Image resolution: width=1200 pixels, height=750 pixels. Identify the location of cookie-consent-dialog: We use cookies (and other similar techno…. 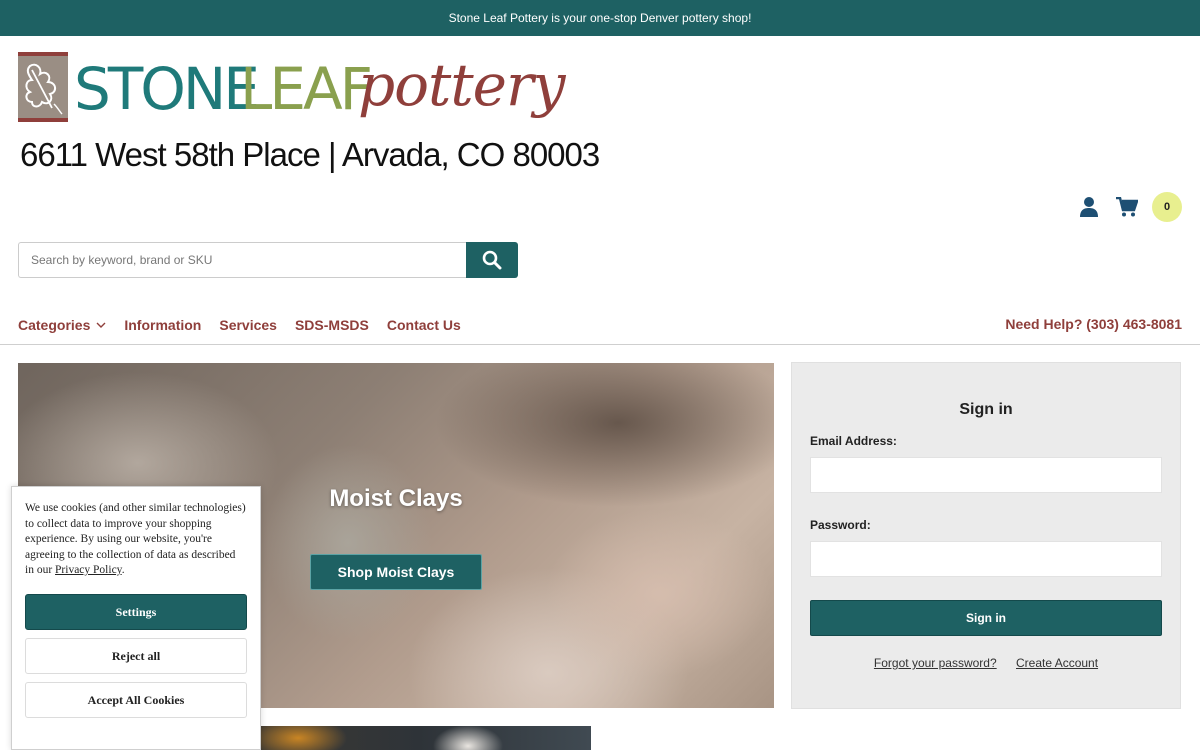
(136, 618).